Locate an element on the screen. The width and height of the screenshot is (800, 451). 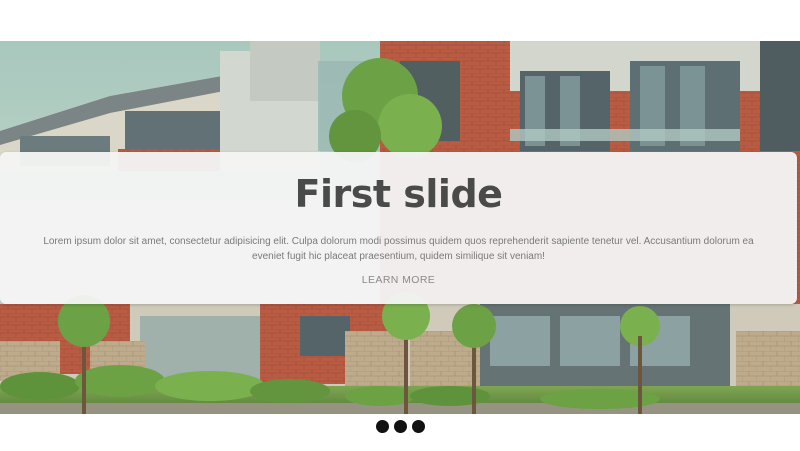
slide-title: First slide is located at coordinates (398, 194).